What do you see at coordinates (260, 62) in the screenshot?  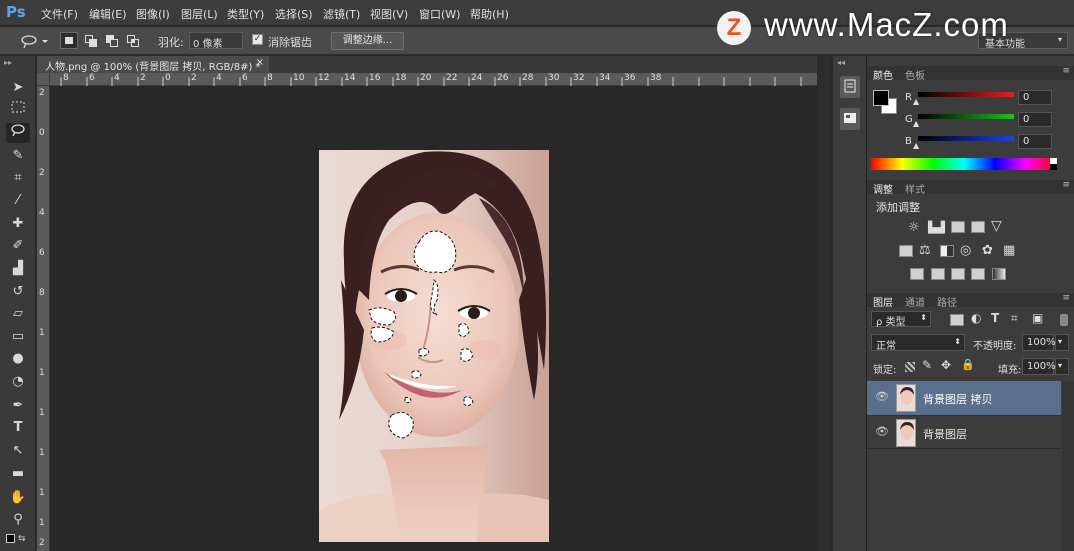 I see `close-tab-icon: ×` at bounding box center [260, 62].